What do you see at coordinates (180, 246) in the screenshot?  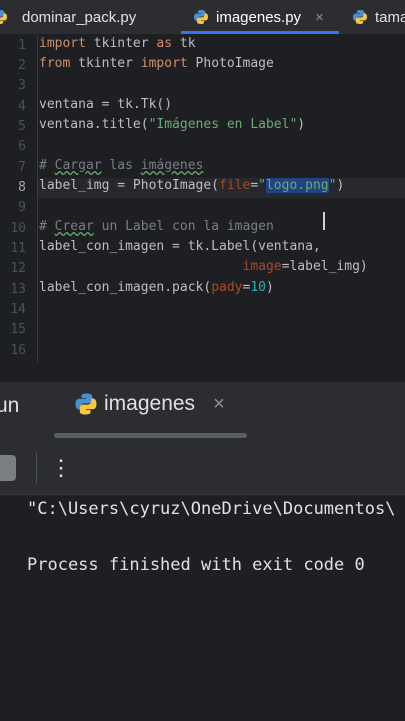 I see `code-line-11: label_con_imagen = tk.Label(ventana,` at bounding box center [180, 246].